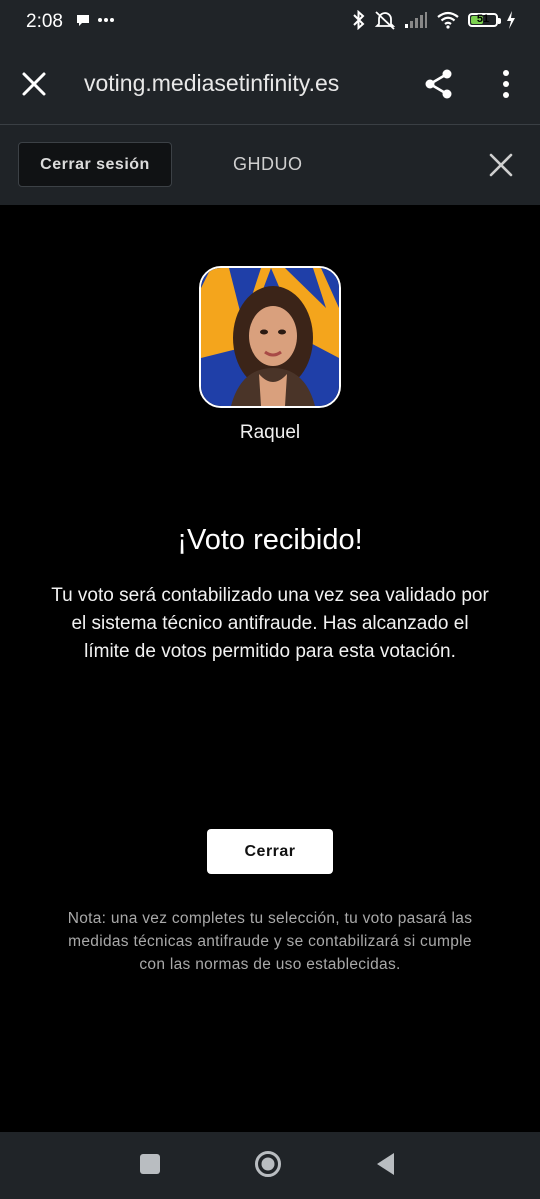  I want to click on logout-button: Cerrar sesión, so click(95, 164).